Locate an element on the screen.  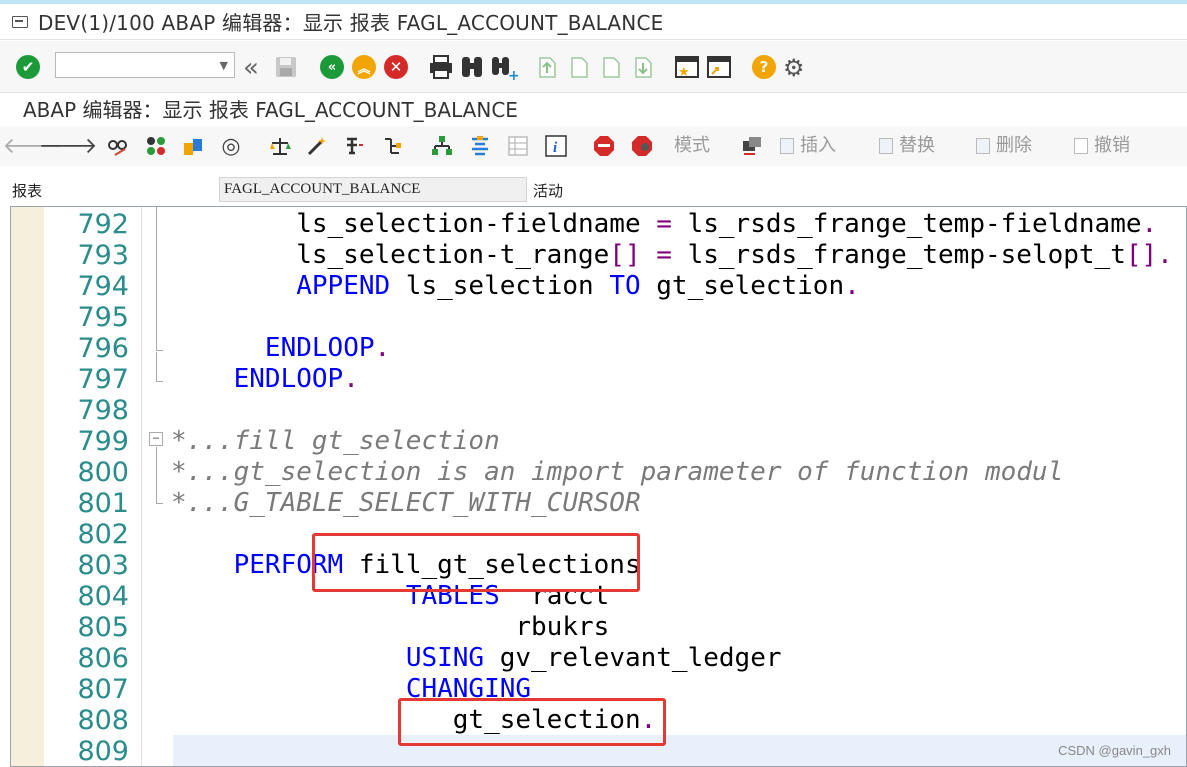
screen-title-text: ABAP 编辑器：显示 报表 FAGL_ACCOUNT_BALANCE is located at coordinates (270, 109).